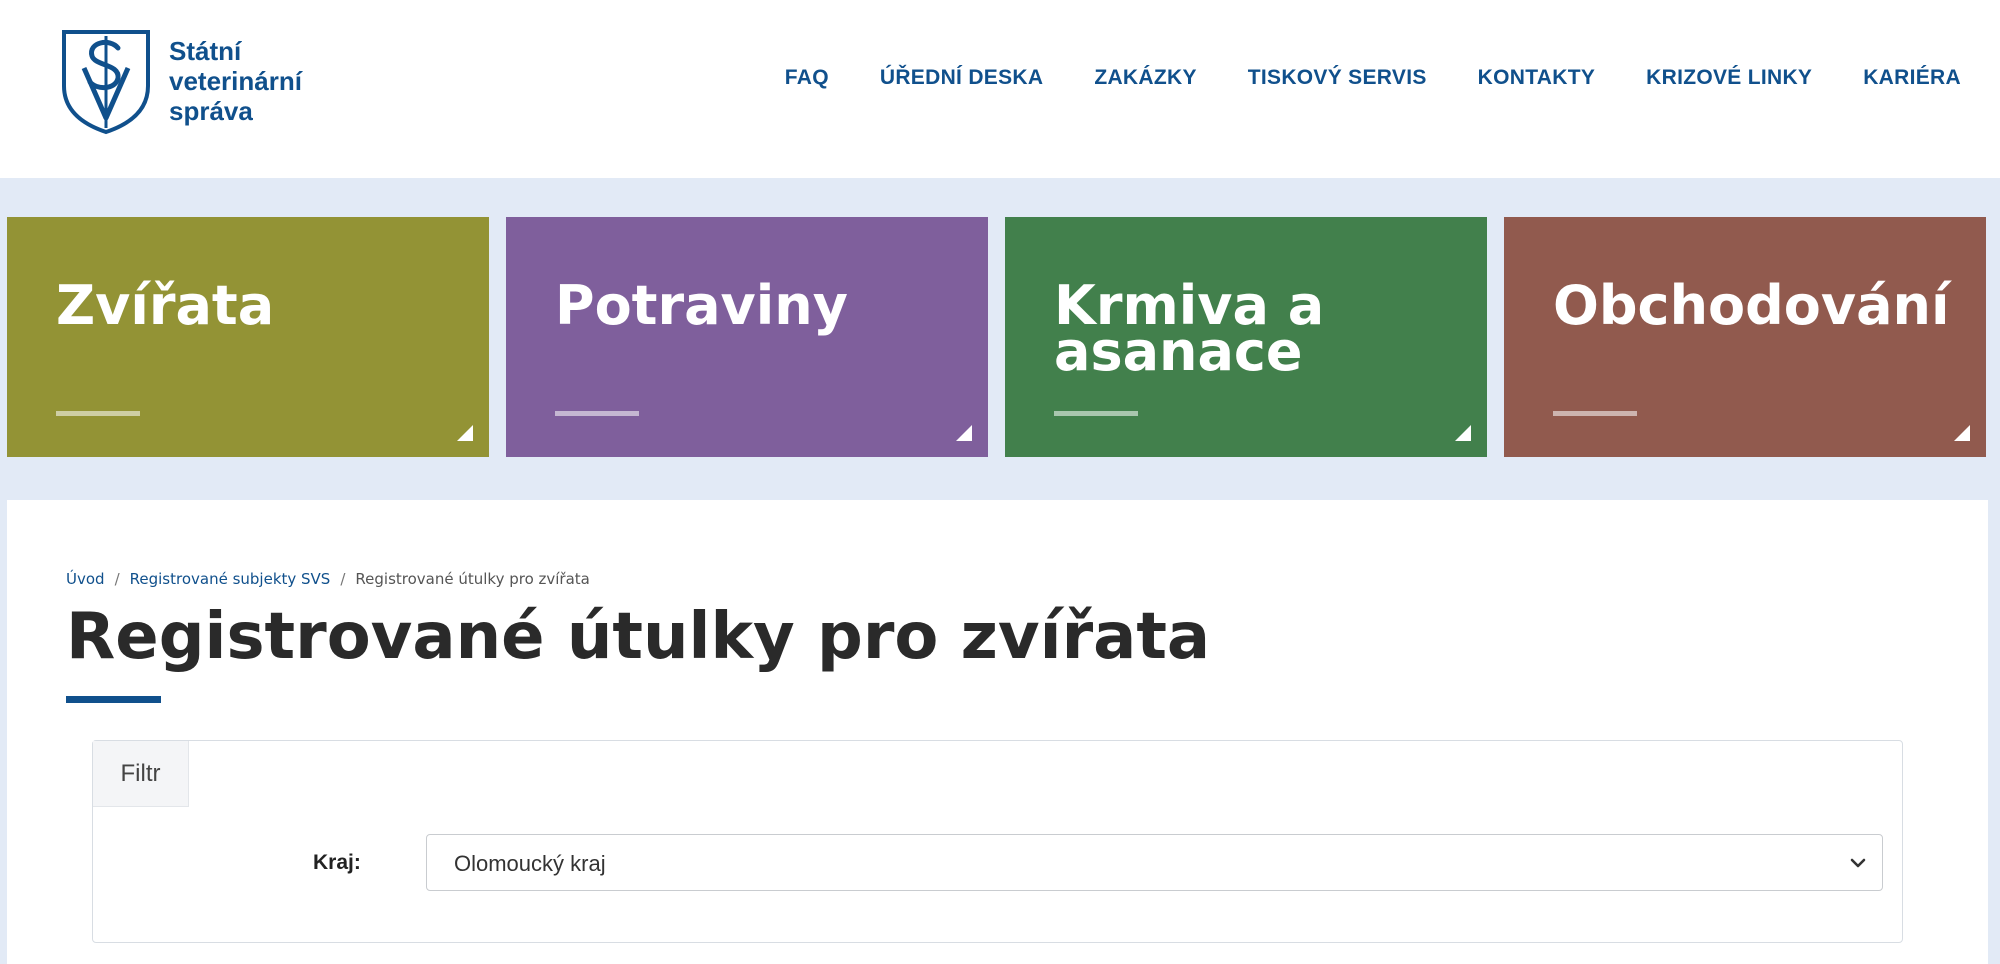 The width and height of the screenshot is (2000, 964). What do you see at coordinates (211, 111) in the screenshot?
I see `logo-text-line3: správa` at bounding box center [211, 111].